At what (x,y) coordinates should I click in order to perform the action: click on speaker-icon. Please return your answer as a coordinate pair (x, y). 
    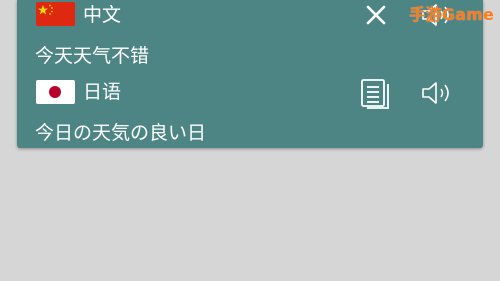
    Looking at the image, I should click on (435, 93).